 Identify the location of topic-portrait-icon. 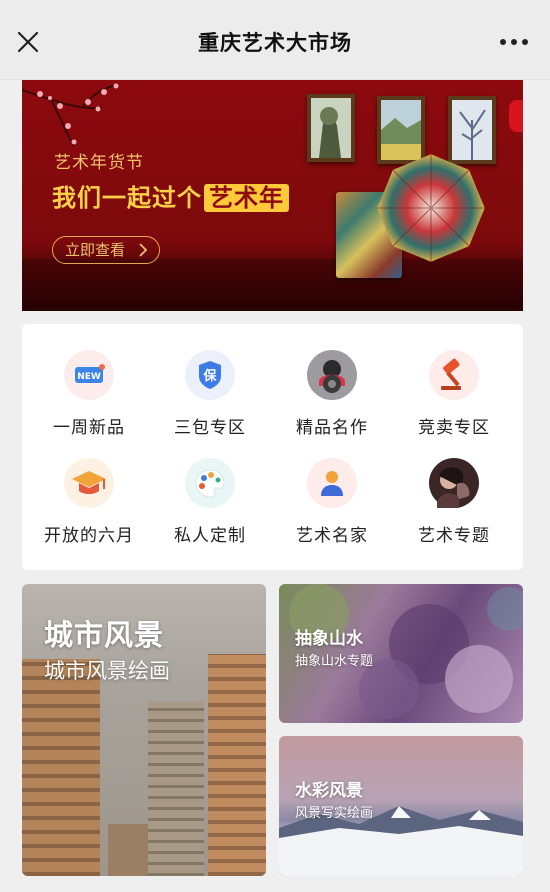
(454, 483).